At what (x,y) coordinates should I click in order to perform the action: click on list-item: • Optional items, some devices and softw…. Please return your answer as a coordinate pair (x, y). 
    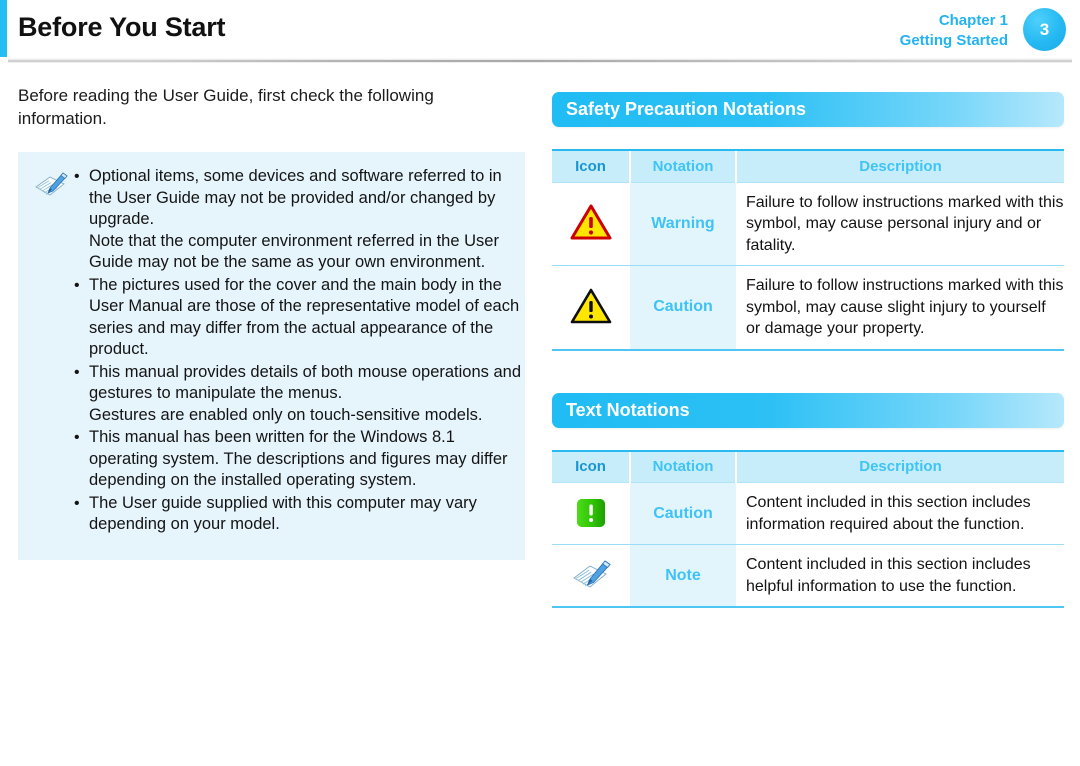
    Looking at the image, I should click on (299, 220).